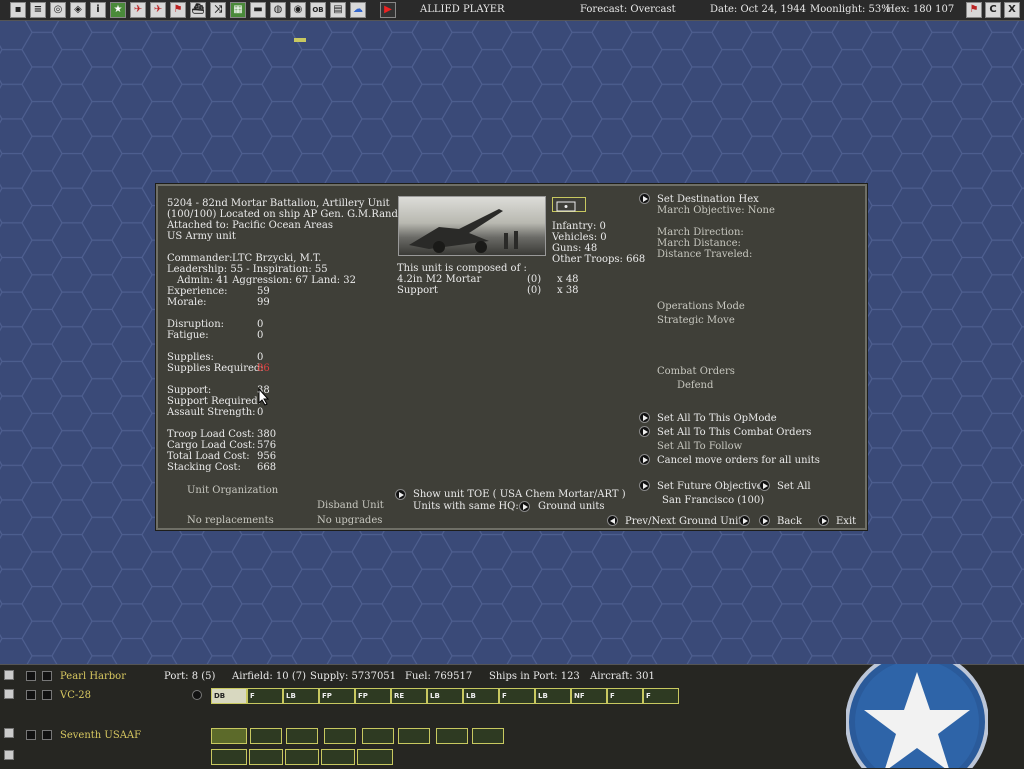 This screenshot has width=1024, height=769. Describe the element at coordinates (75, 695) in the screenshot. I see `squadron-name: VC-28` at that location.